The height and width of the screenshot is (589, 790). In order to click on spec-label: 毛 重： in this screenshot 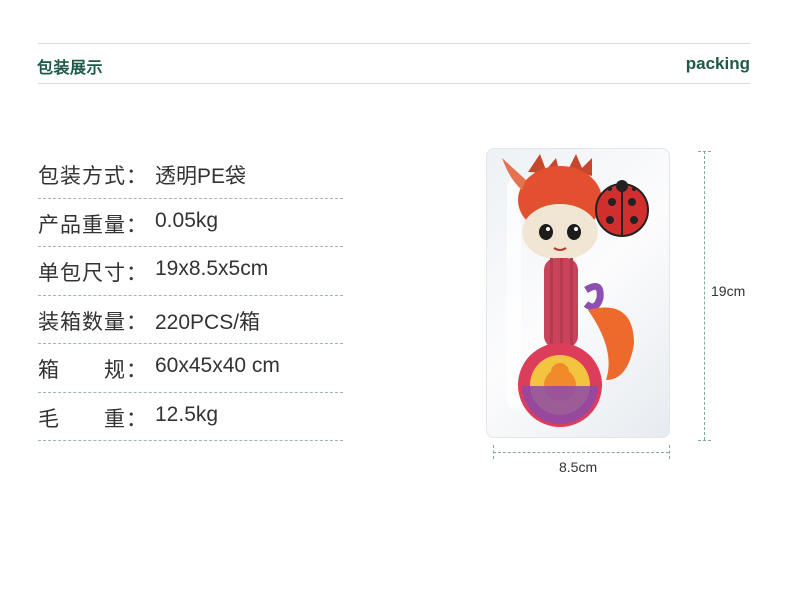, I will do `click(93, 418)`.